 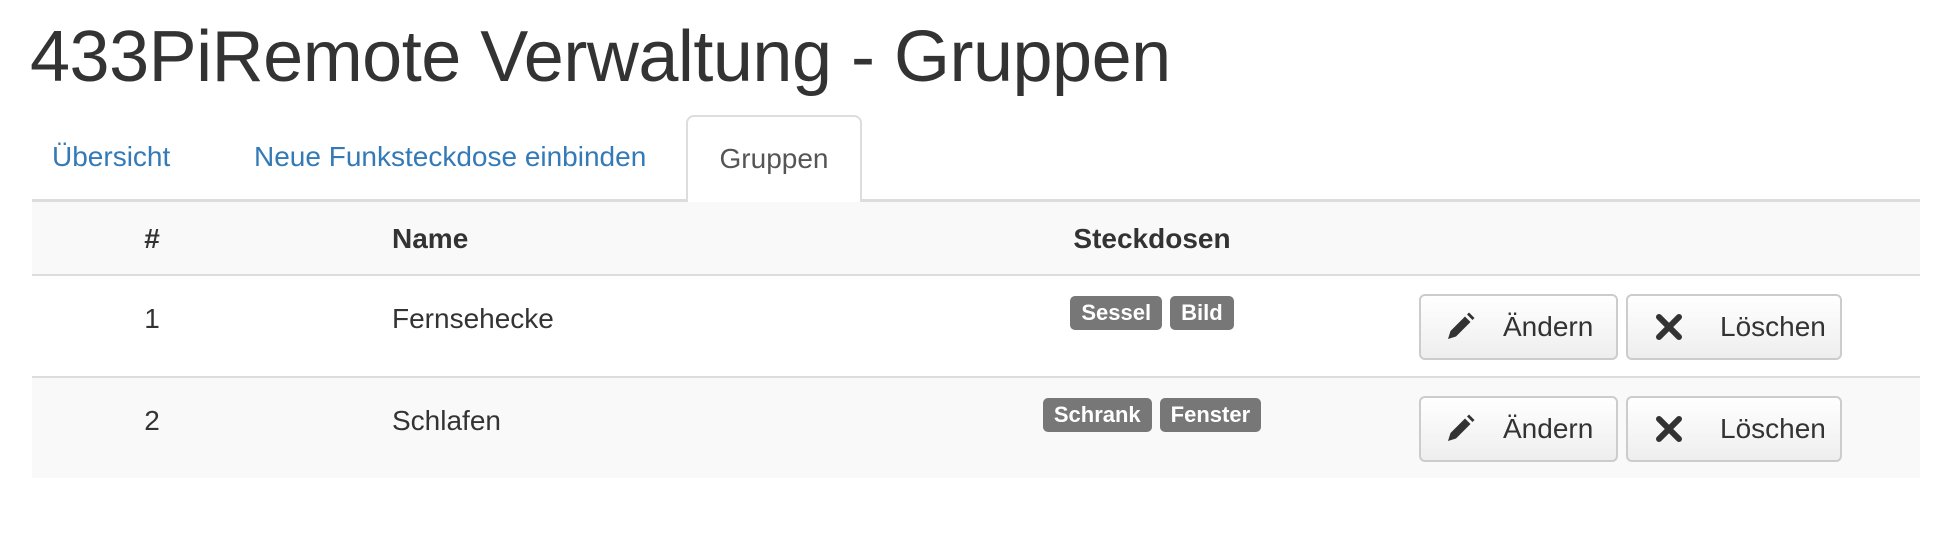 What do you see at coordinates (152, 318) in the screenshot?
I see `row-number: 1` at bounding box center [152, 318].